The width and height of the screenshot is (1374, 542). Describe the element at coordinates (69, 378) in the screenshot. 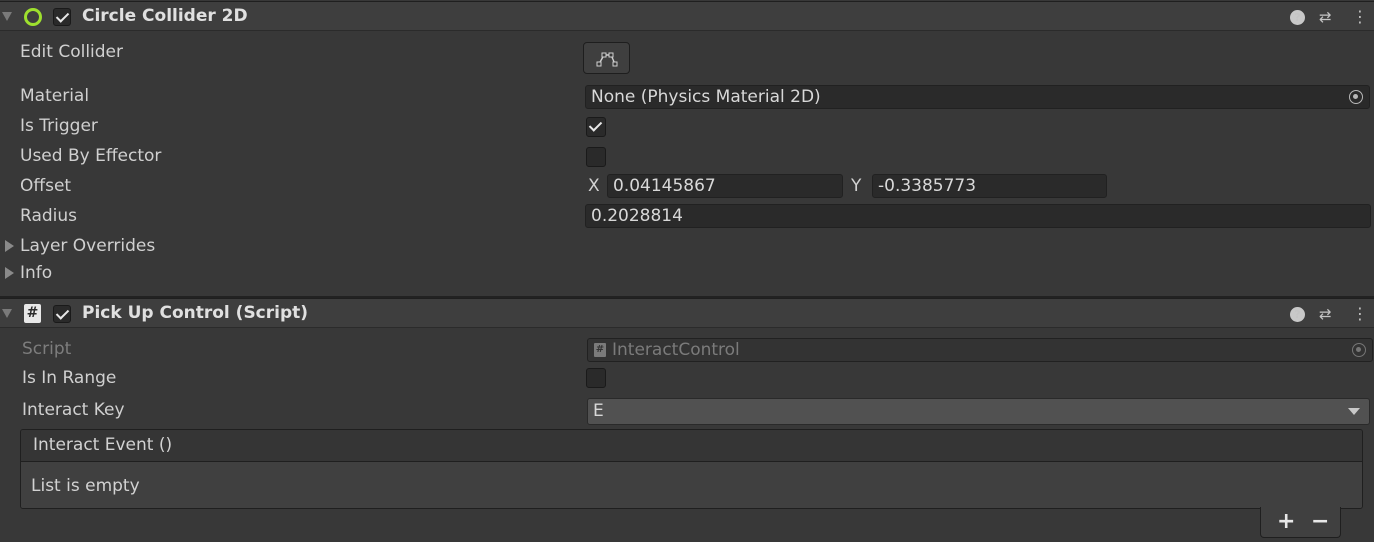

I see `is-in-range-label: Is In Range` at that location.